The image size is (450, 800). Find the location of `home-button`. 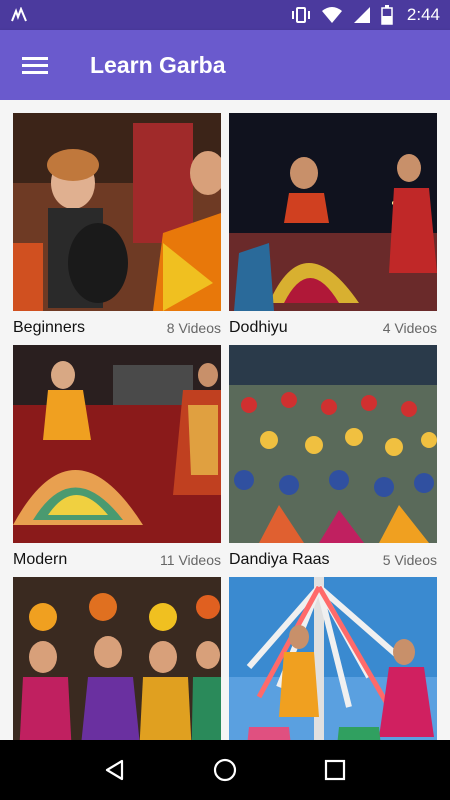

home-button is located at coordinates (225, 770).